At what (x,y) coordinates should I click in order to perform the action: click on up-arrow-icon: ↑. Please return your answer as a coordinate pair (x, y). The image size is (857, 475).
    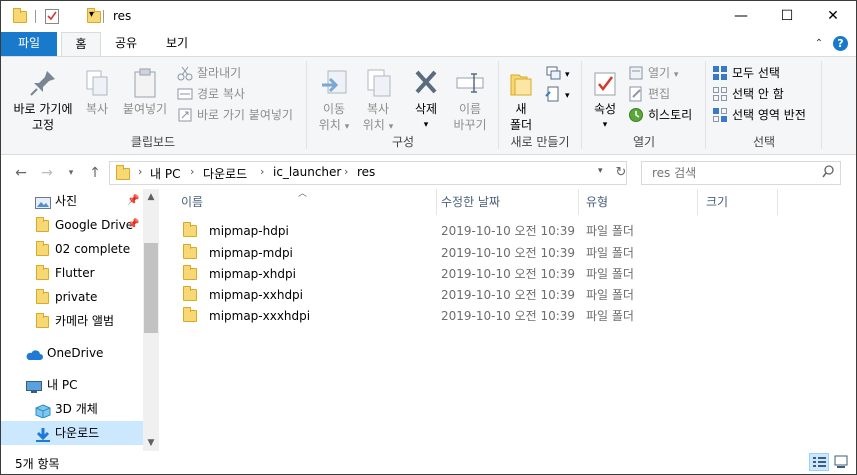
    Looking at the image, I should click on (95, 173).